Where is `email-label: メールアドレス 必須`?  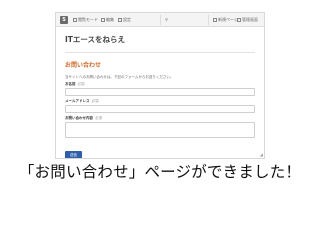
email-label: メールアドレス 必須 is located at coordinates (160, 101).